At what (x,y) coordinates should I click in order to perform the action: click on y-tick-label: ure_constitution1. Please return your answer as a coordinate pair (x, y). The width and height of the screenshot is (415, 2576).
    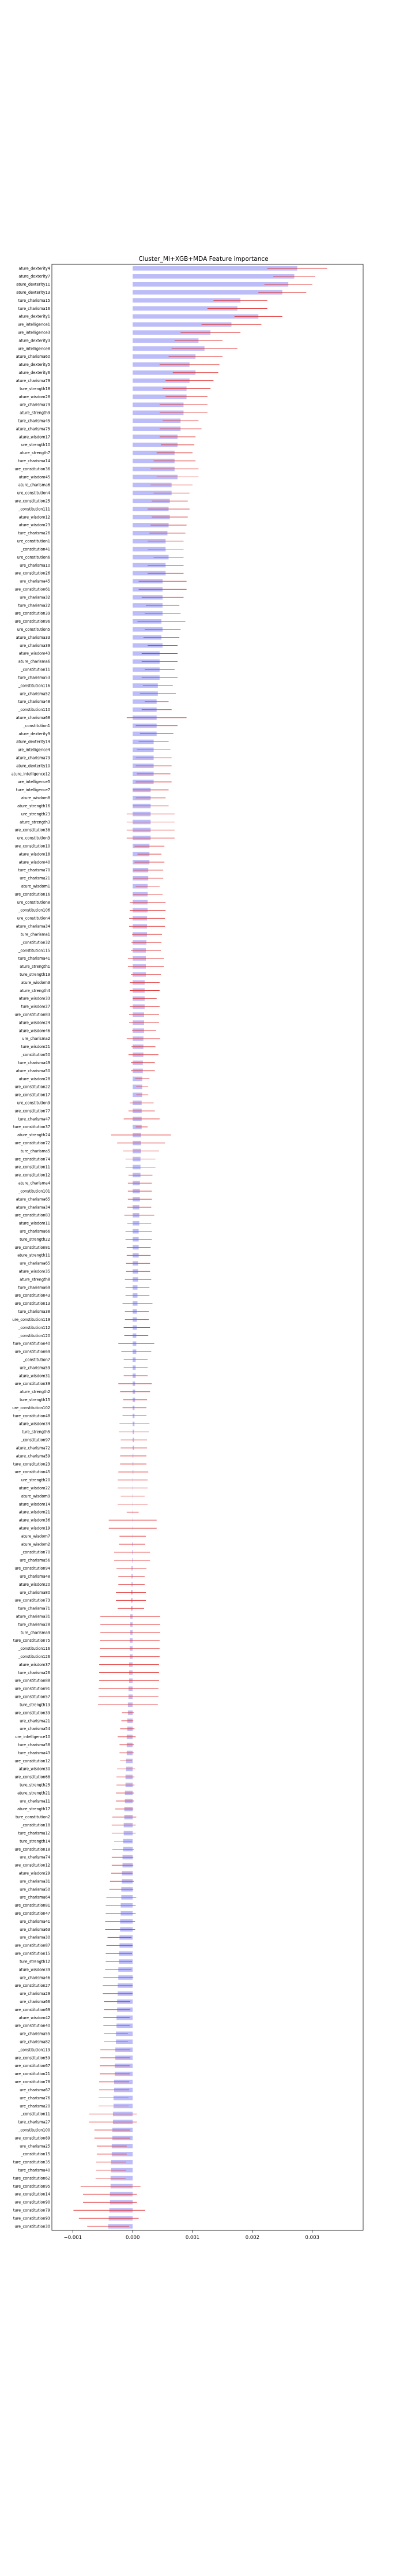
    Looking at the image, I should click on (33, 541).